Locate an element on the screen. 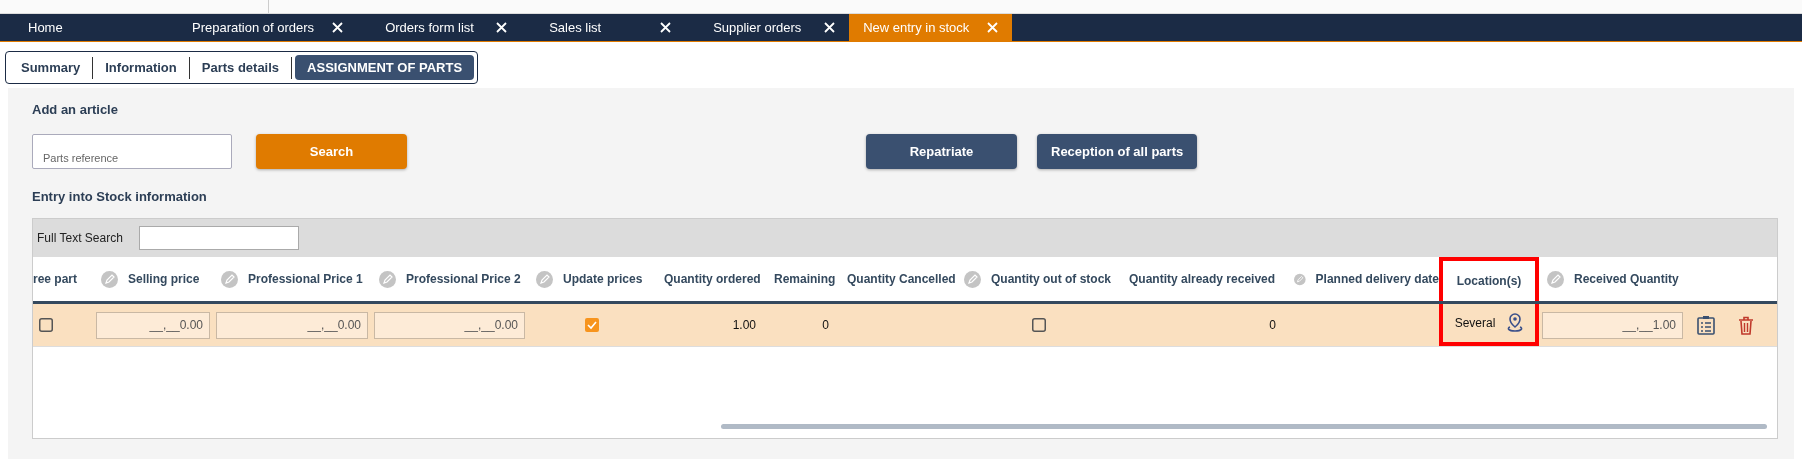  column-header: Professional Price 2 is located at coordinates (463, 279).